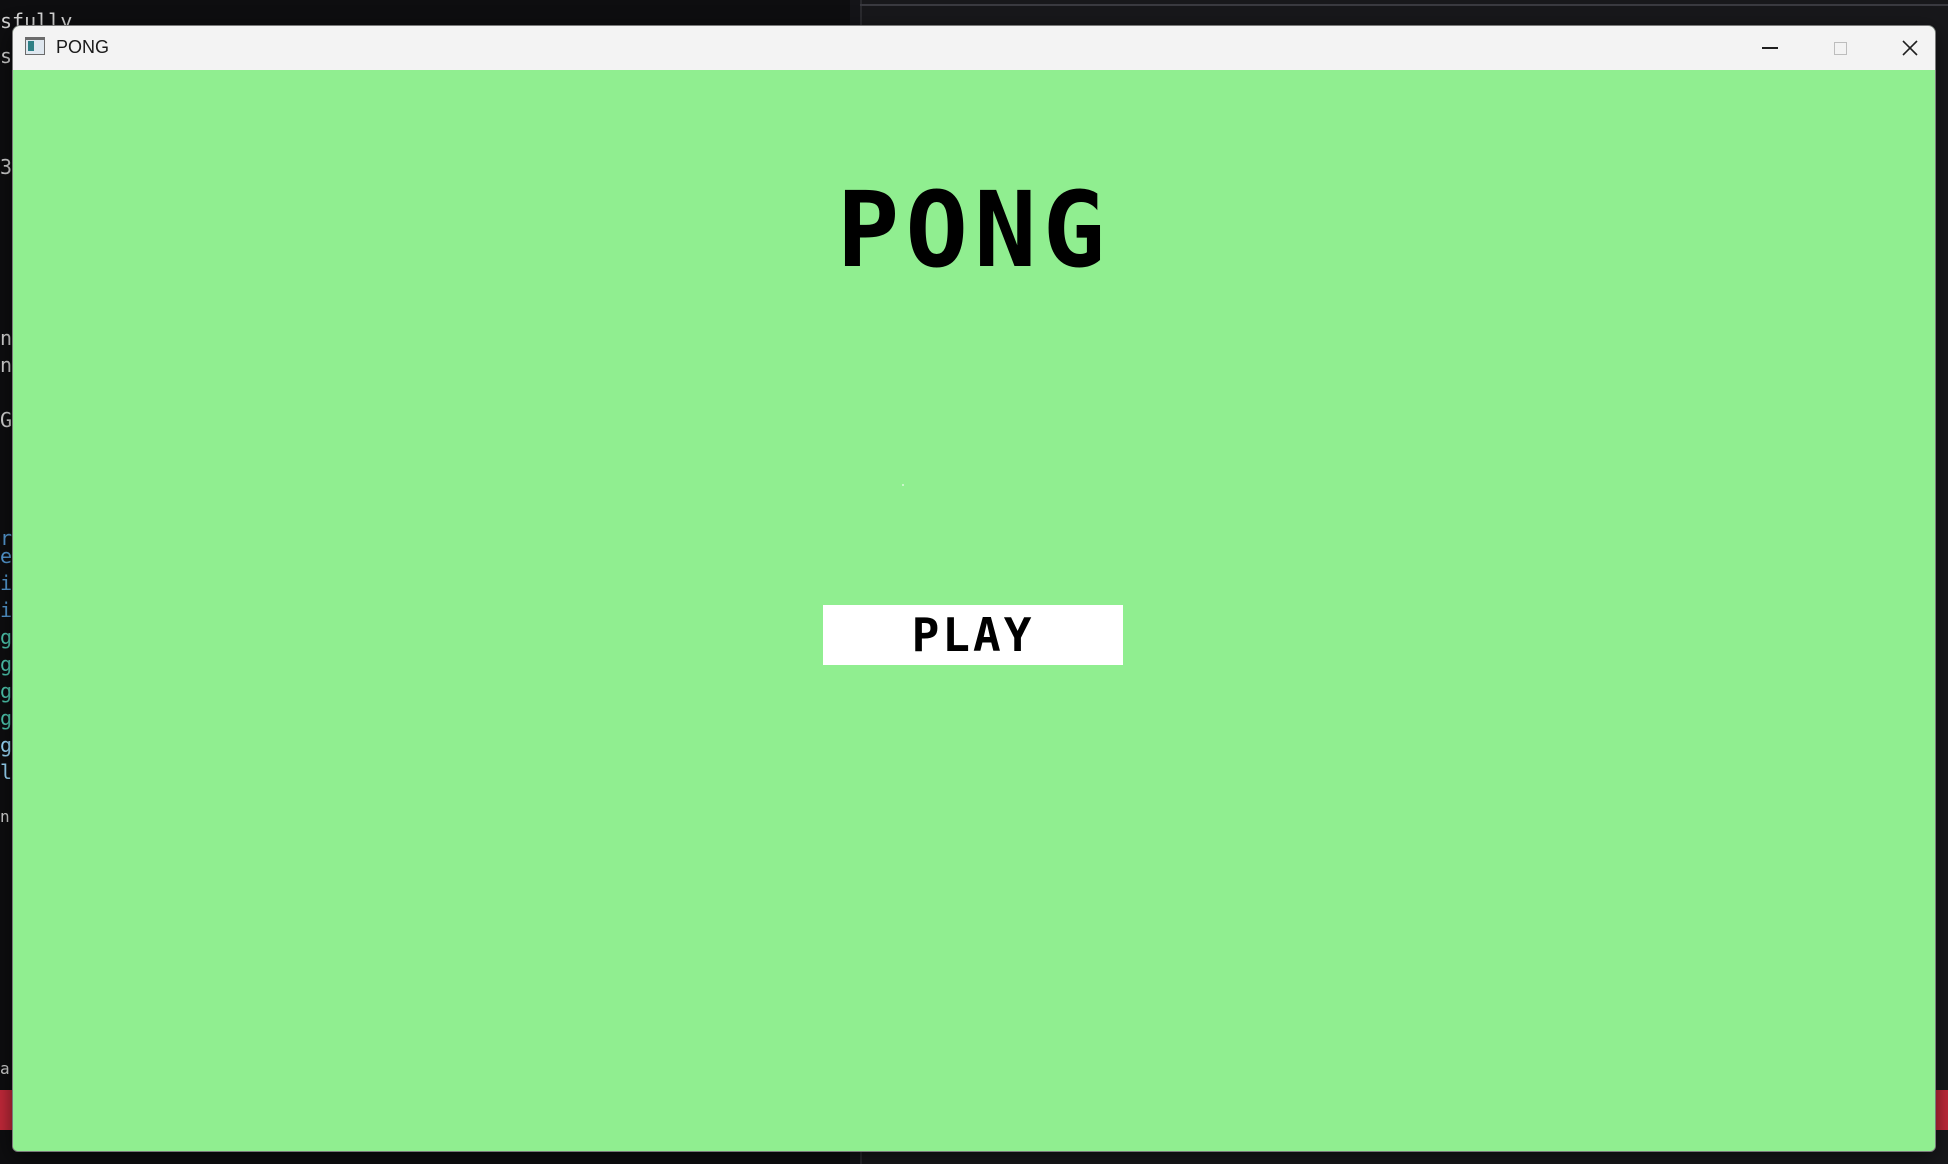  What do you see at coordinates (974, 230) in the screenshot?
I see `game-title: PONG` at bounding box center [974, 230].